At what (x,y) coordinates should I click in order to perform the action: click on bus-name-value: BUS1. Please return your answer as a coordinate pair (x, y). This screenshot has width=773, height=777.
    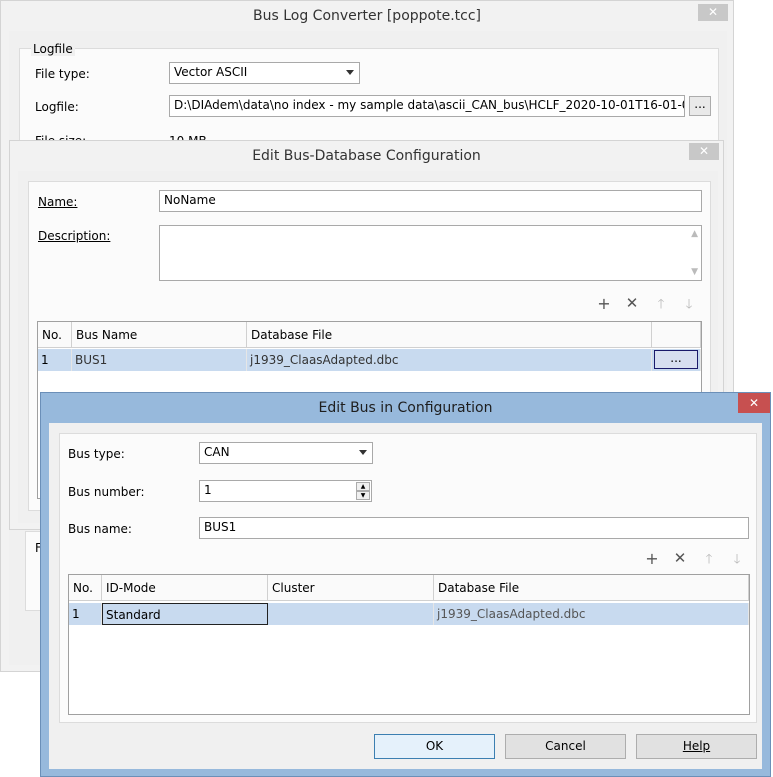
    Looking at the image, I should click on (220, 527).